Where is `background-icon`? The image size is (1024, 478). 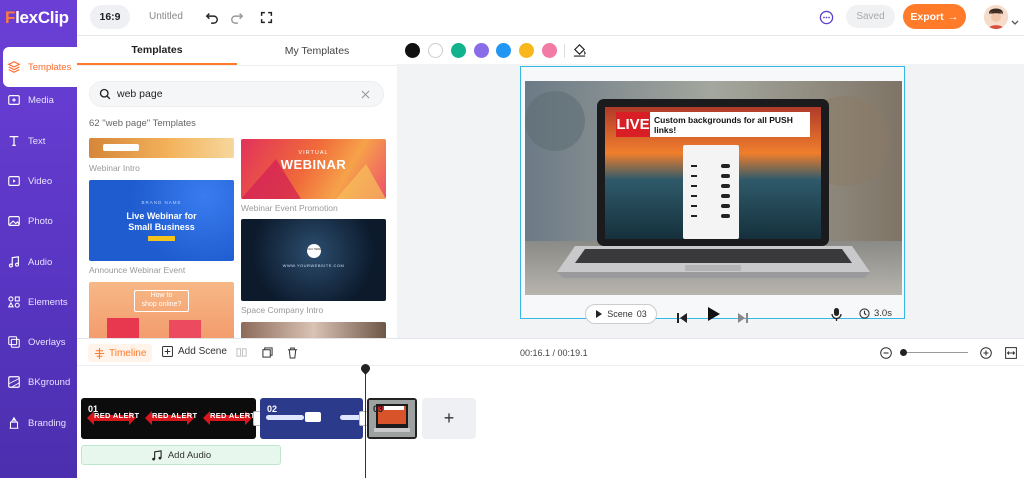
background-icon is located at coordinates (14, 382).